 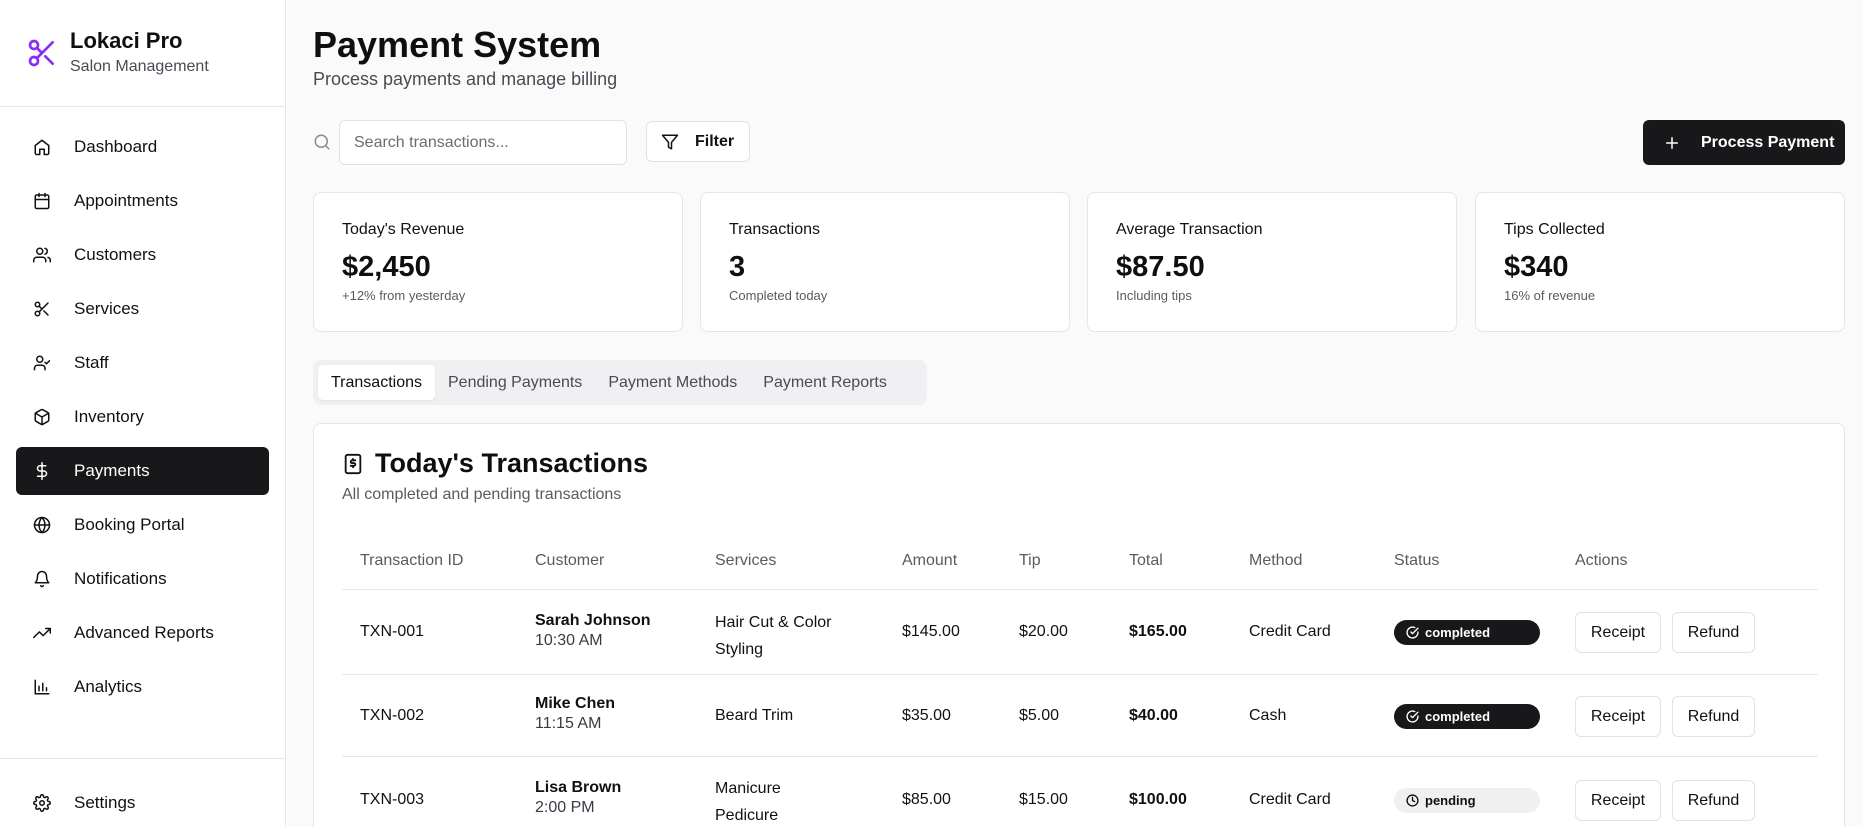 What do you see at coordinates (670, 142) in the screenshot?
I see `filter-icon` at bounding box center [670, 142].